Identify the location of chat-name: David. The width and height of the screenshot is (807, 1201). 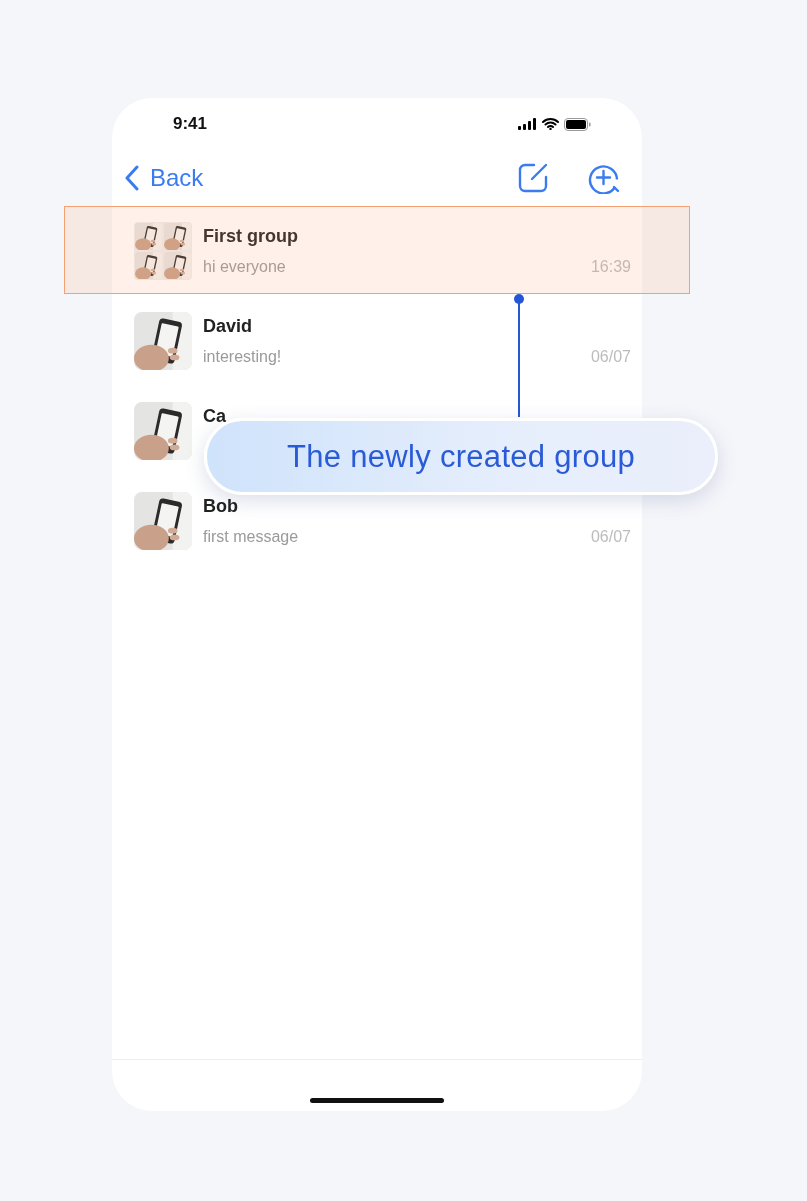
(228, 325).